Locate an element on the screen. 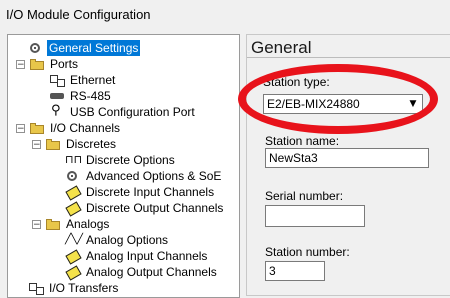  tree-item-label: Analog Output Channels is located at coordinates (151, 272).